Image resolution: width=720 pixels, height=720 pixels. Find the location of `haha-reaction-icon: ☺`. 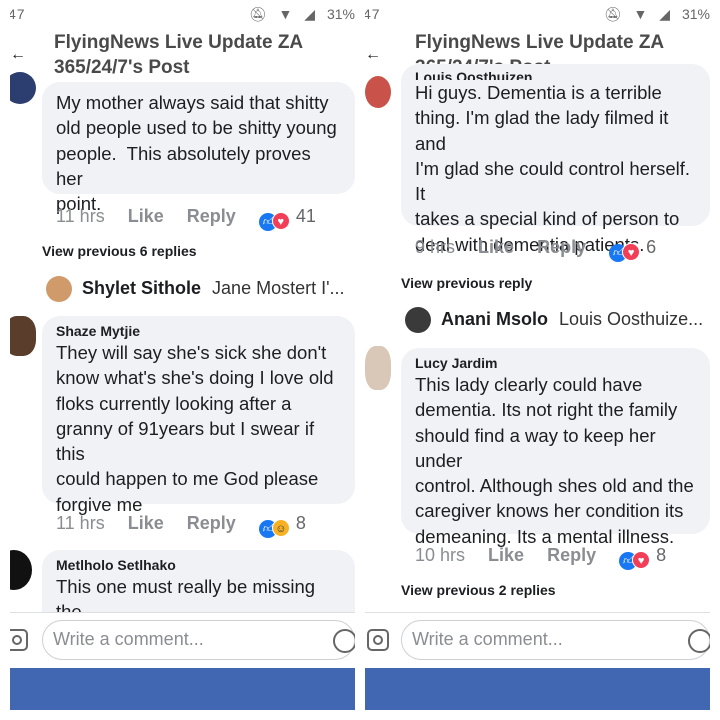

haha-reaction-icon: ☺ is located at coordinates (280, 528).